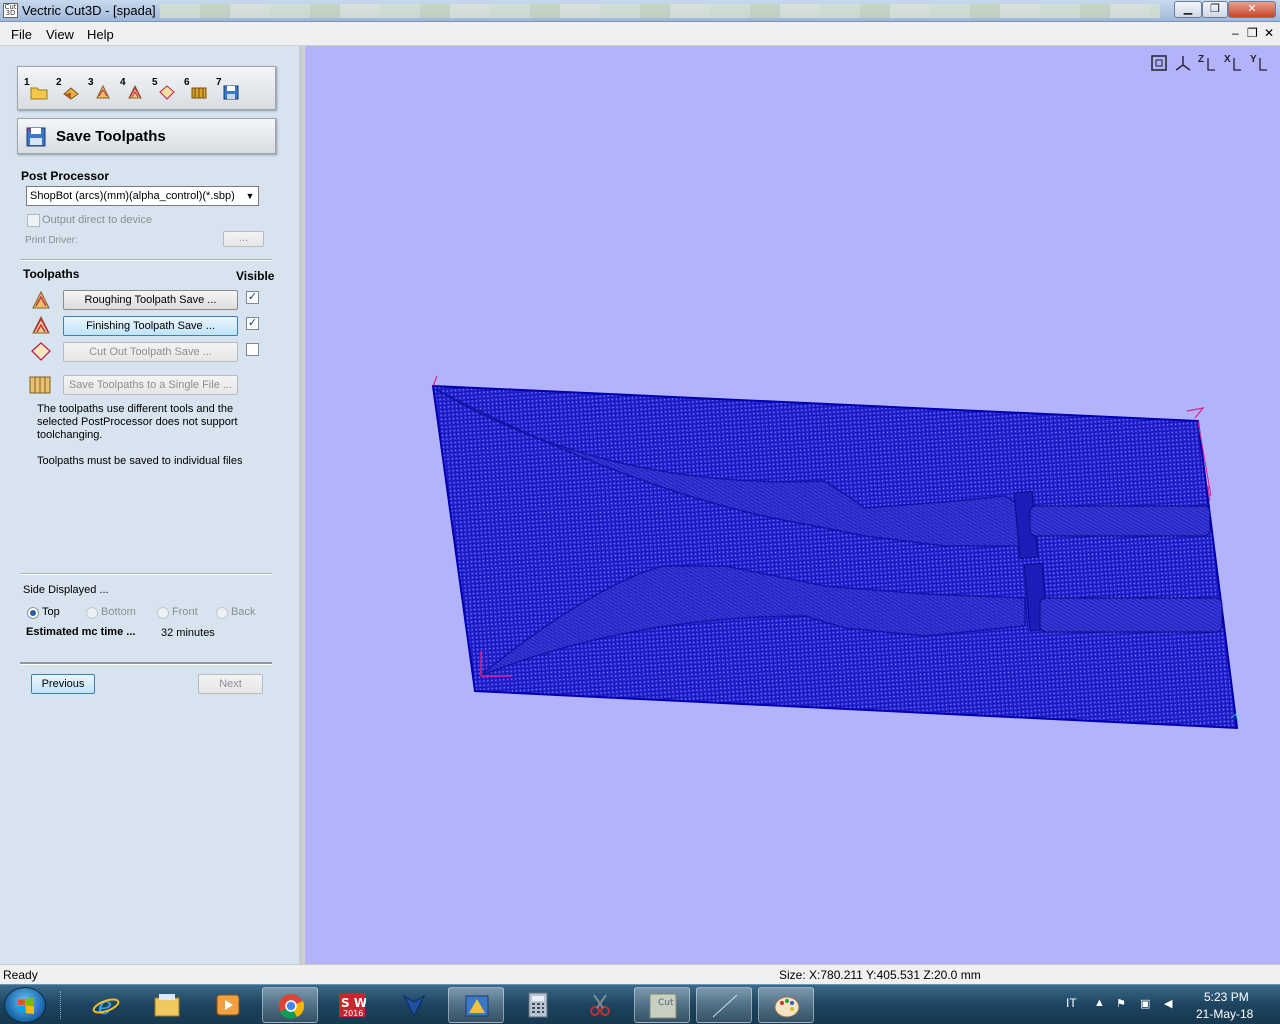  I want to click on divider, so click(146, 574).